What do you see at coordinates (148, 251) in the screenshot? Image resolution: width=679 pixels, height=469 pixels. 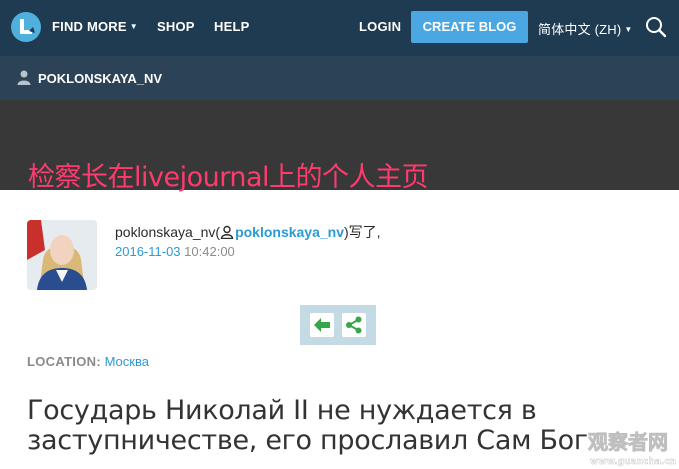 I see `post-date-link: 2016-11-03` at bounding box center [148, 251].